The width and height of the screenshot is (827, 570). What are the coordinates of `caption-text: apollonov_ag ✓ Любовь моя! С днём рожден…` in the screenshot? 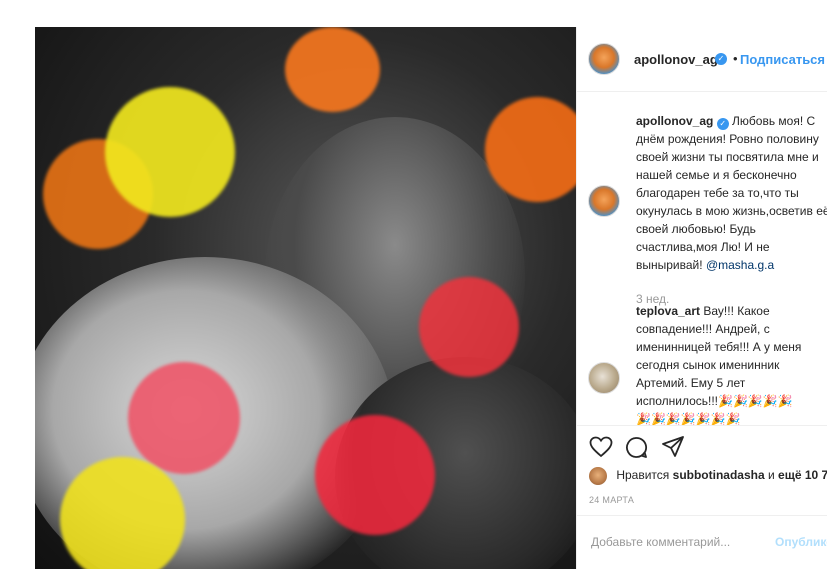 It's located at (731, 193).